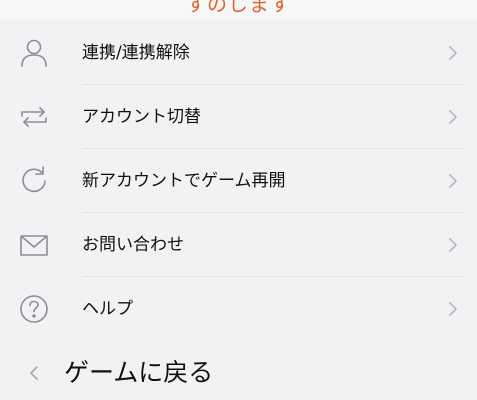 The width and height of the screenshot is (477, 400). Describe the element at coordinates (133, 245) in the screenshot. I see `menu-item-label: お問い合わせ` at that location.